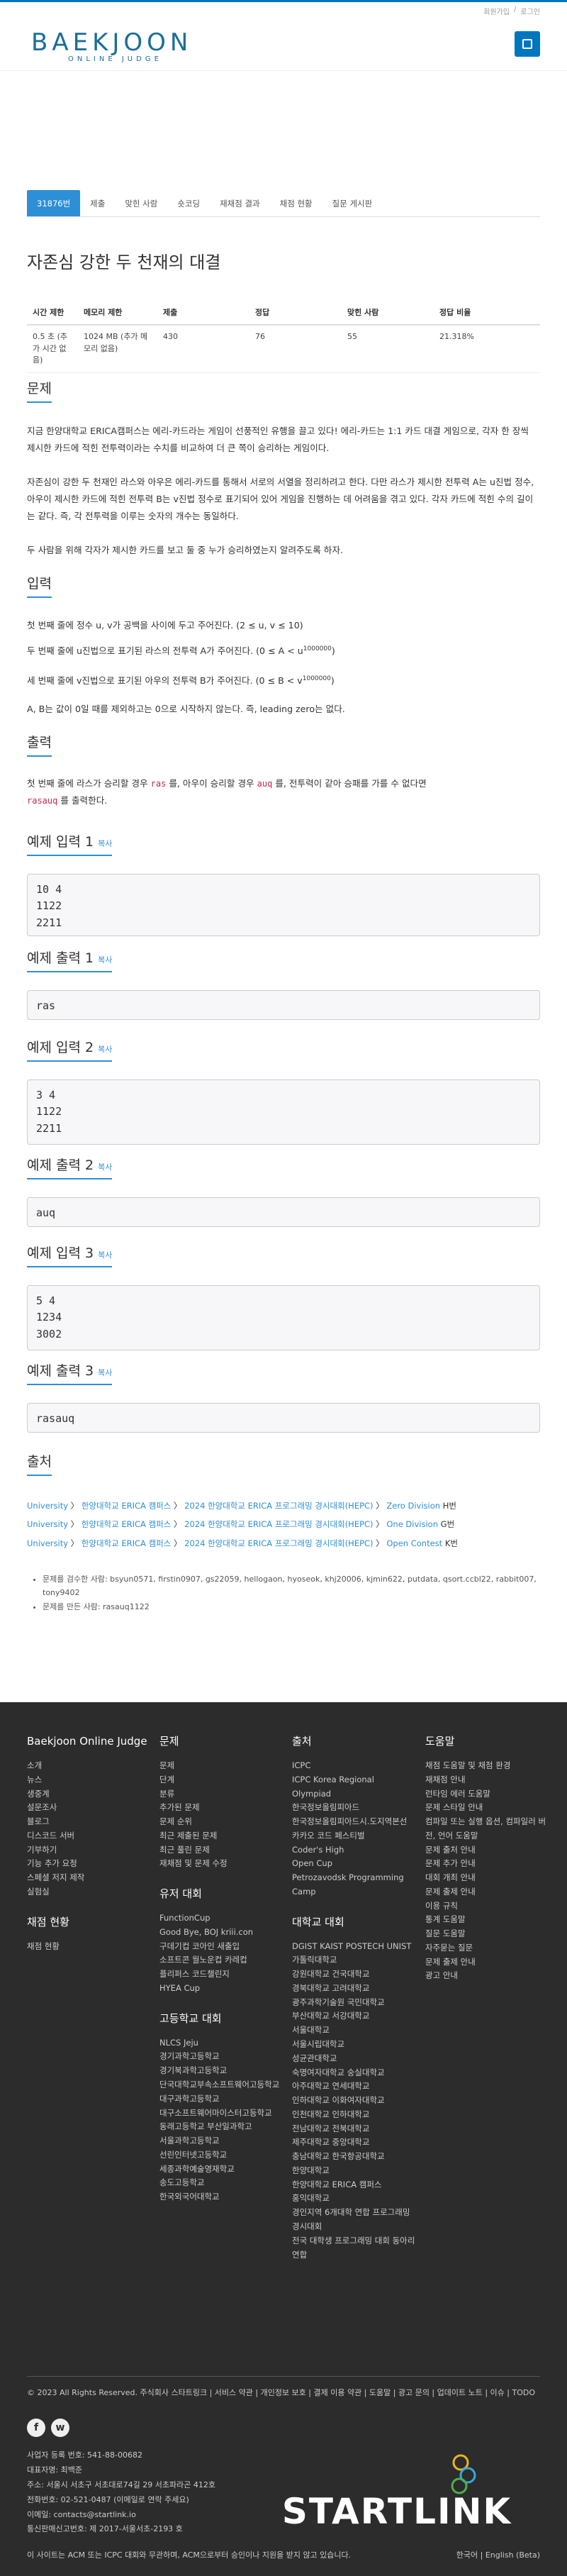  I want to click on footer-link: Olympiad, so click(356, 1794).